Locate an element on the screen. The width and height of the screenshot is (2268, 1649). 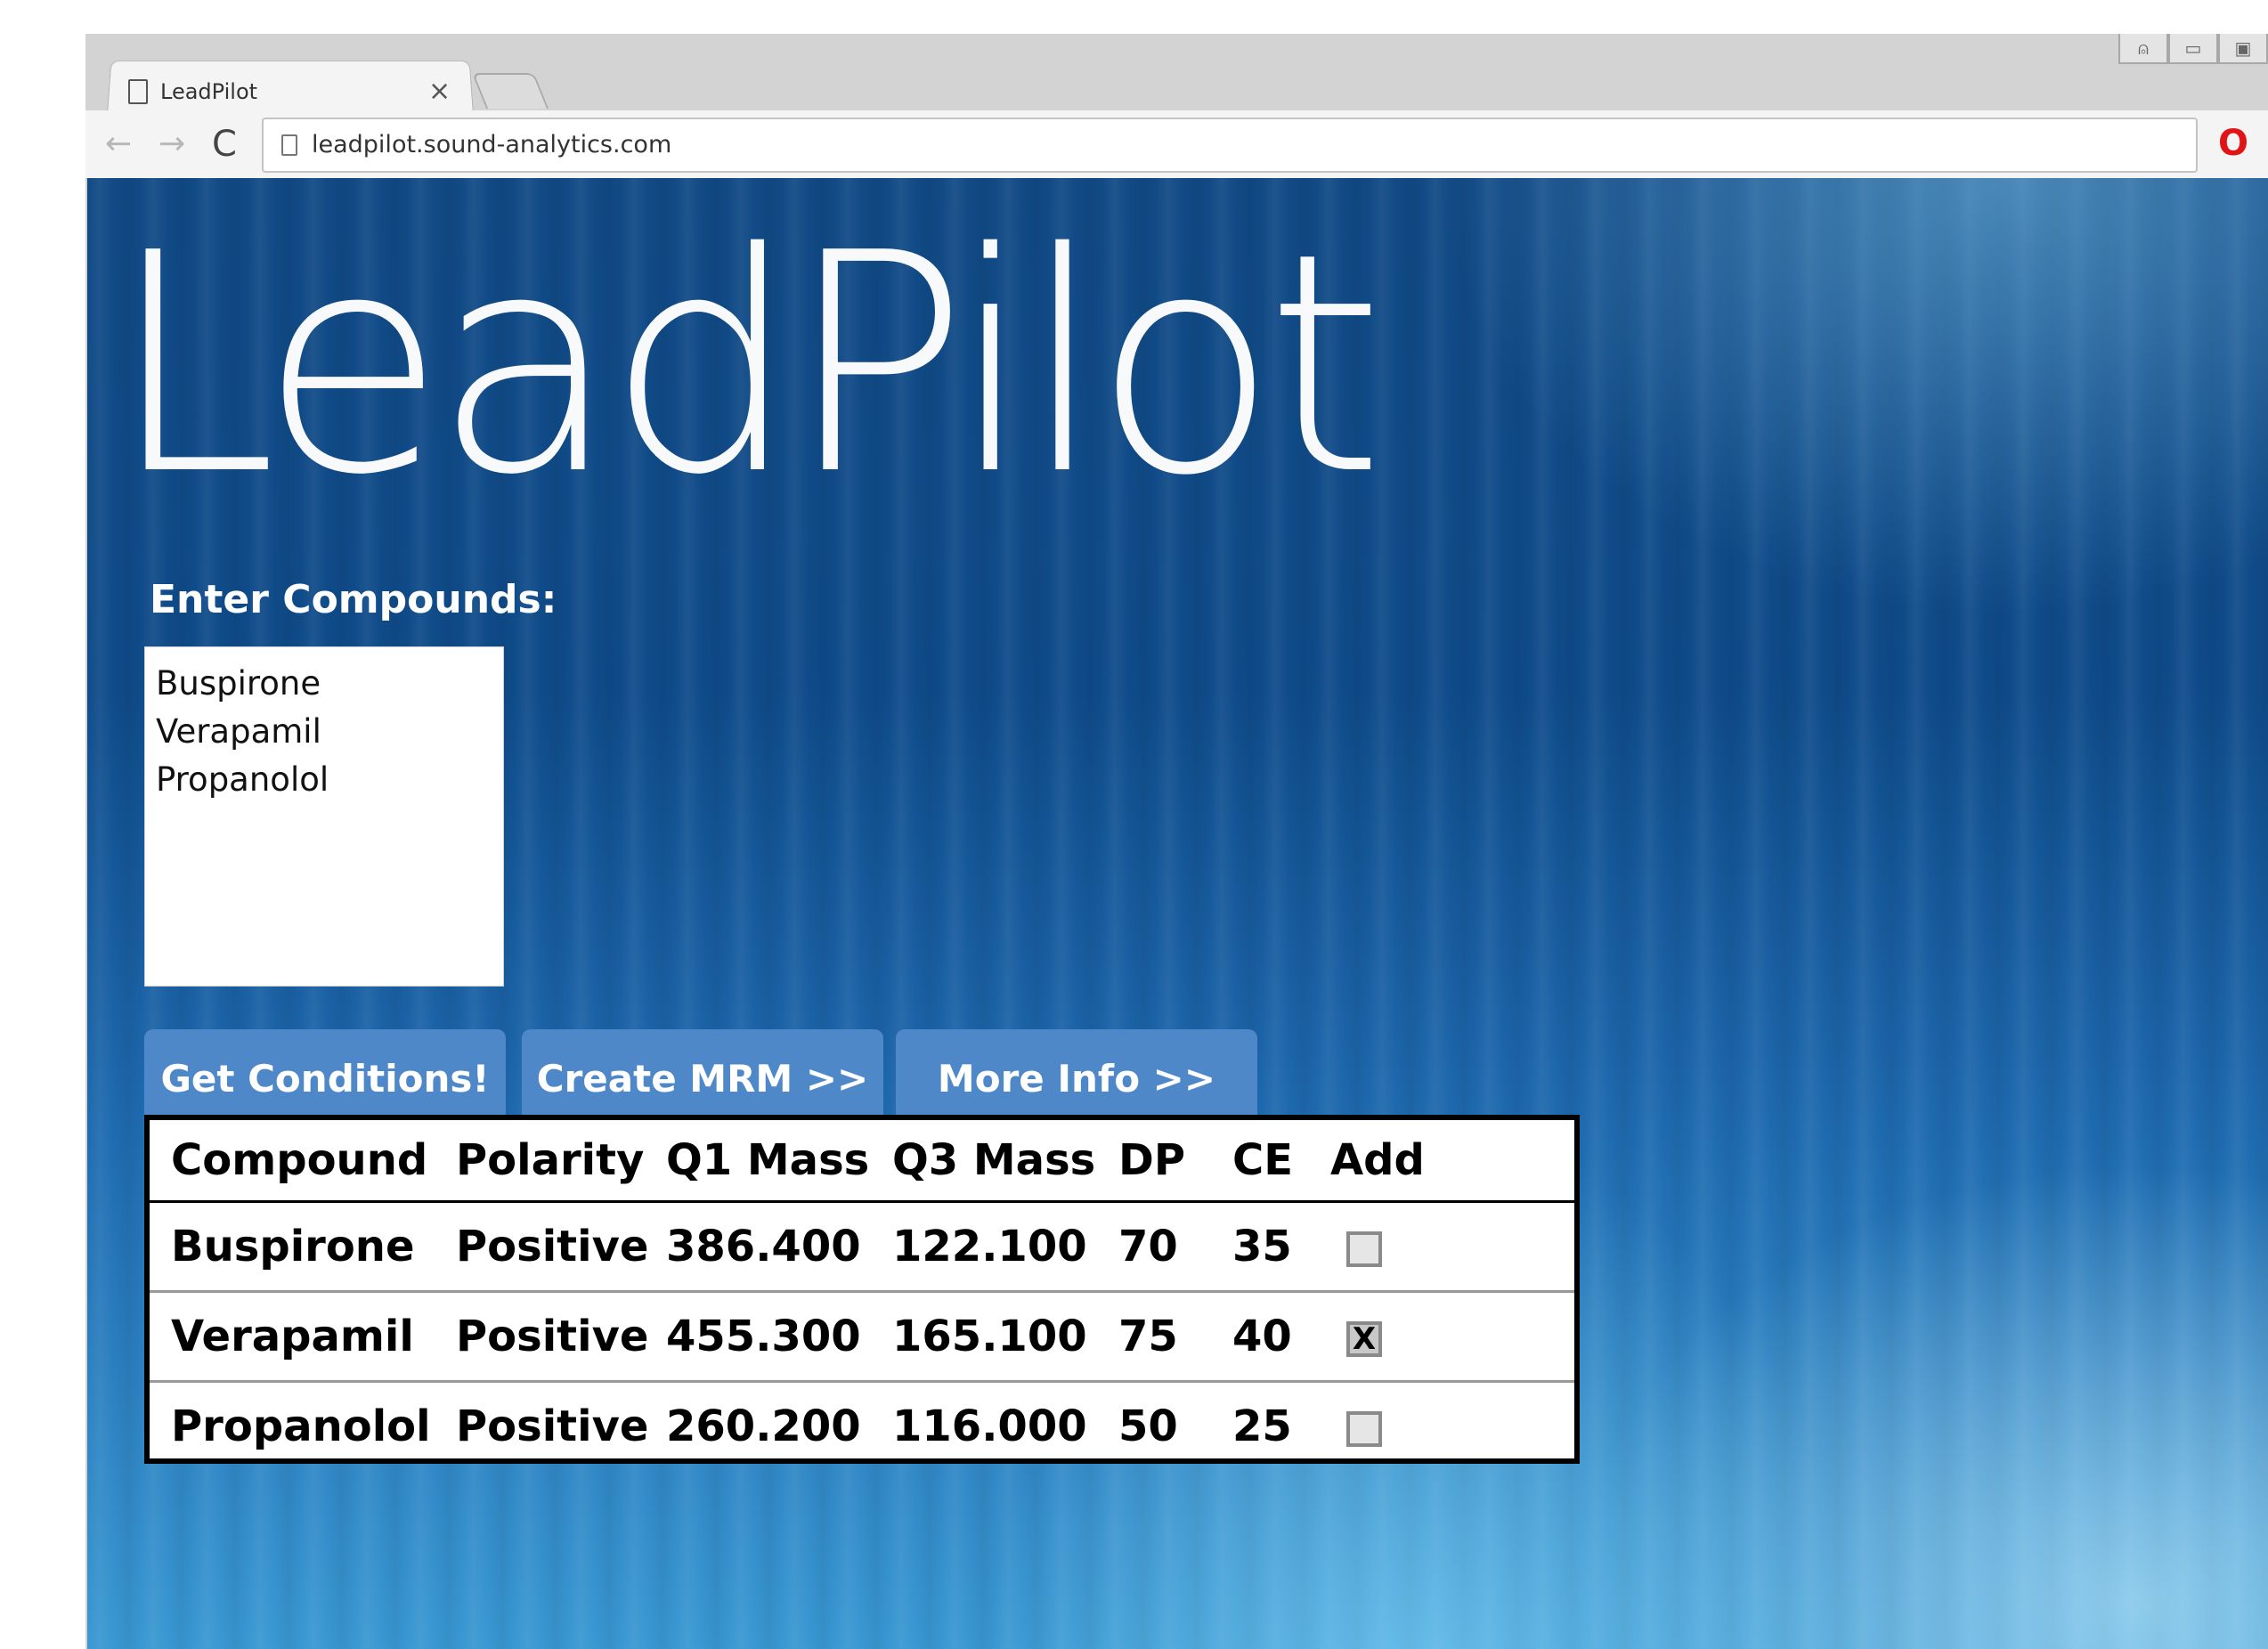
browser-toolbar: ← → C leadpilot.sound-analytics.com O is located at coordinates (1176, 145).